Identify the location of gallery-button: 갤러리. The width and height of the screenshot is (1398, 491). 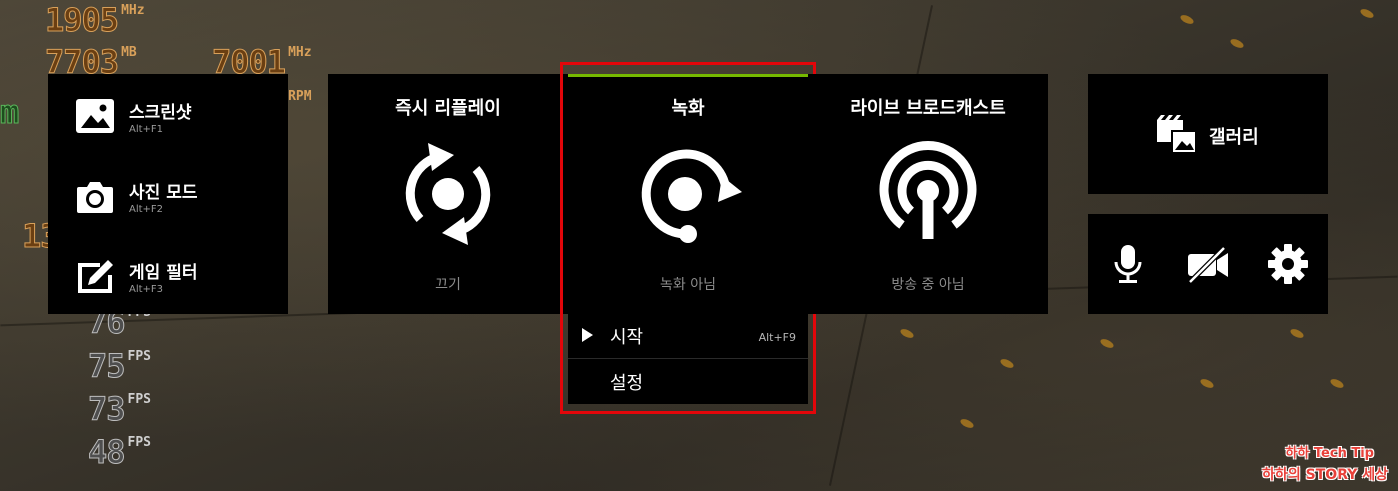
(1208, 134).